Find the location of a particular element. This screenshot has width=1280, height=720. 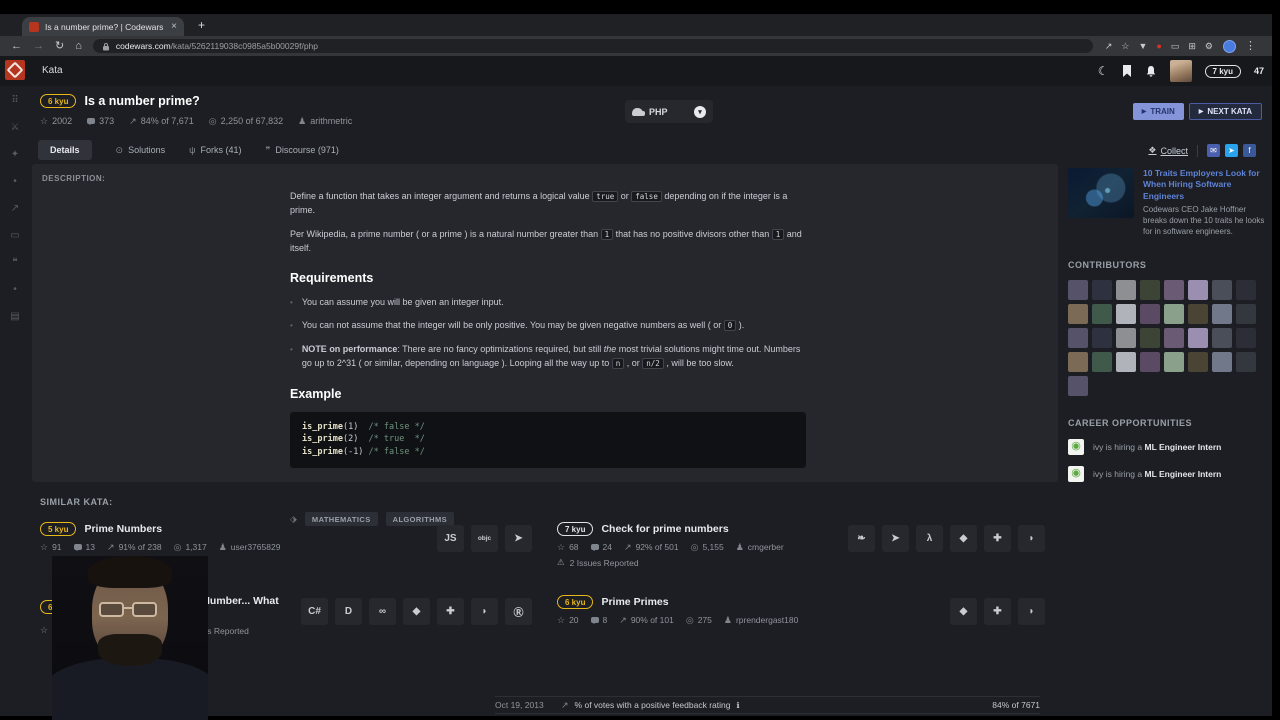

language-icon-csharp: C# is located at coordinates (314, 611).